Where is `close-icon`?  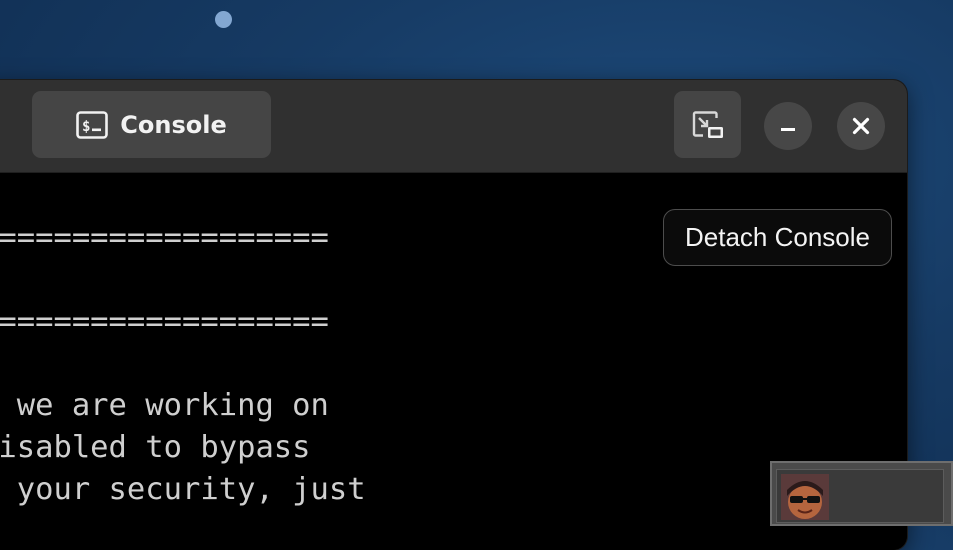
close-icon is located at coordinates (861, 126).